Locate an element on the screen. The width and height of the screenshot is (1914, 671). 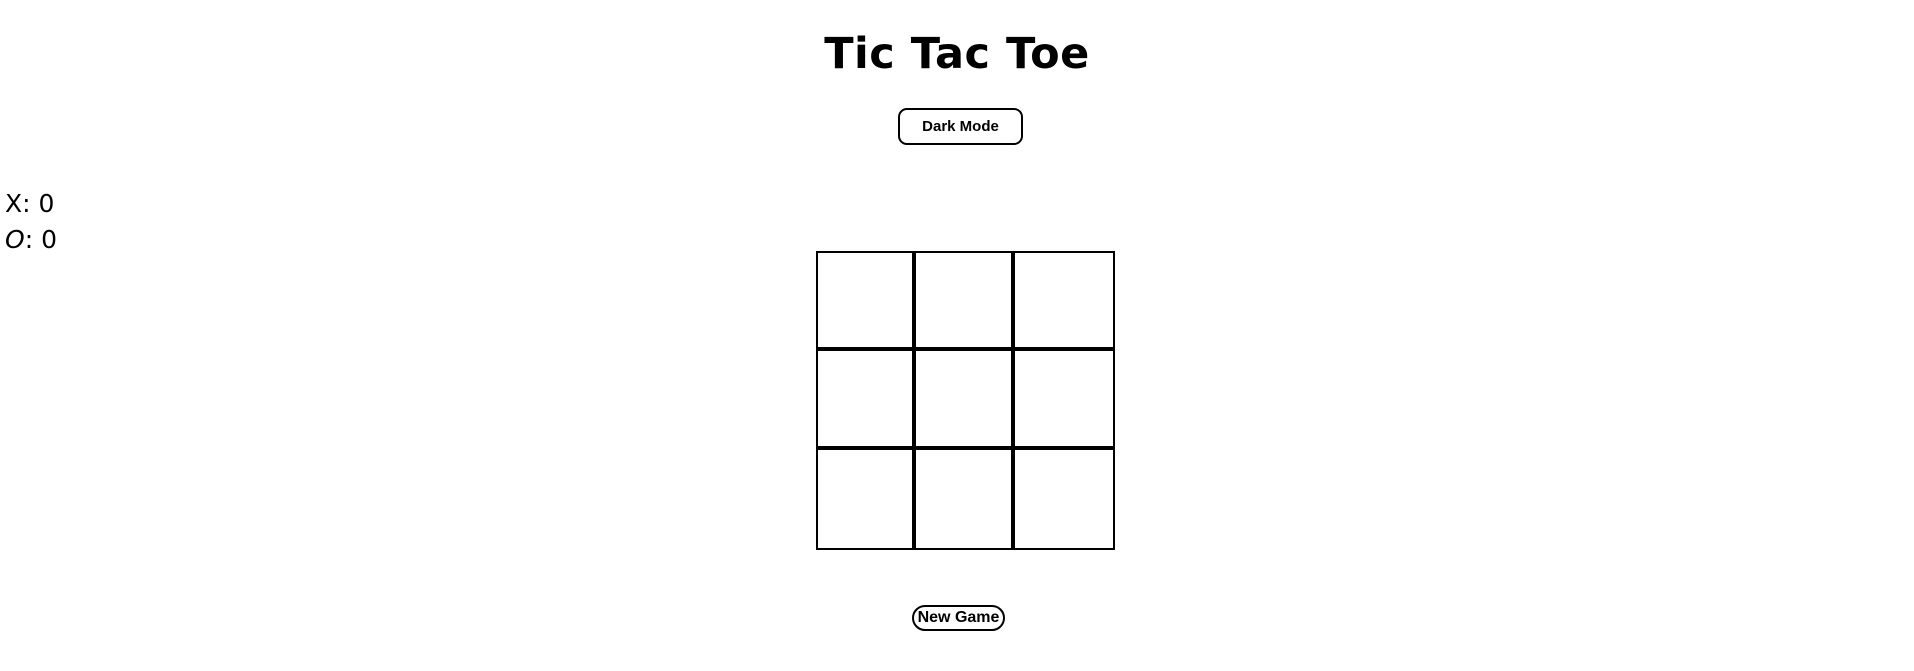
scoreboard: X: 0 O: 0 is located at coordinates (31, 222).